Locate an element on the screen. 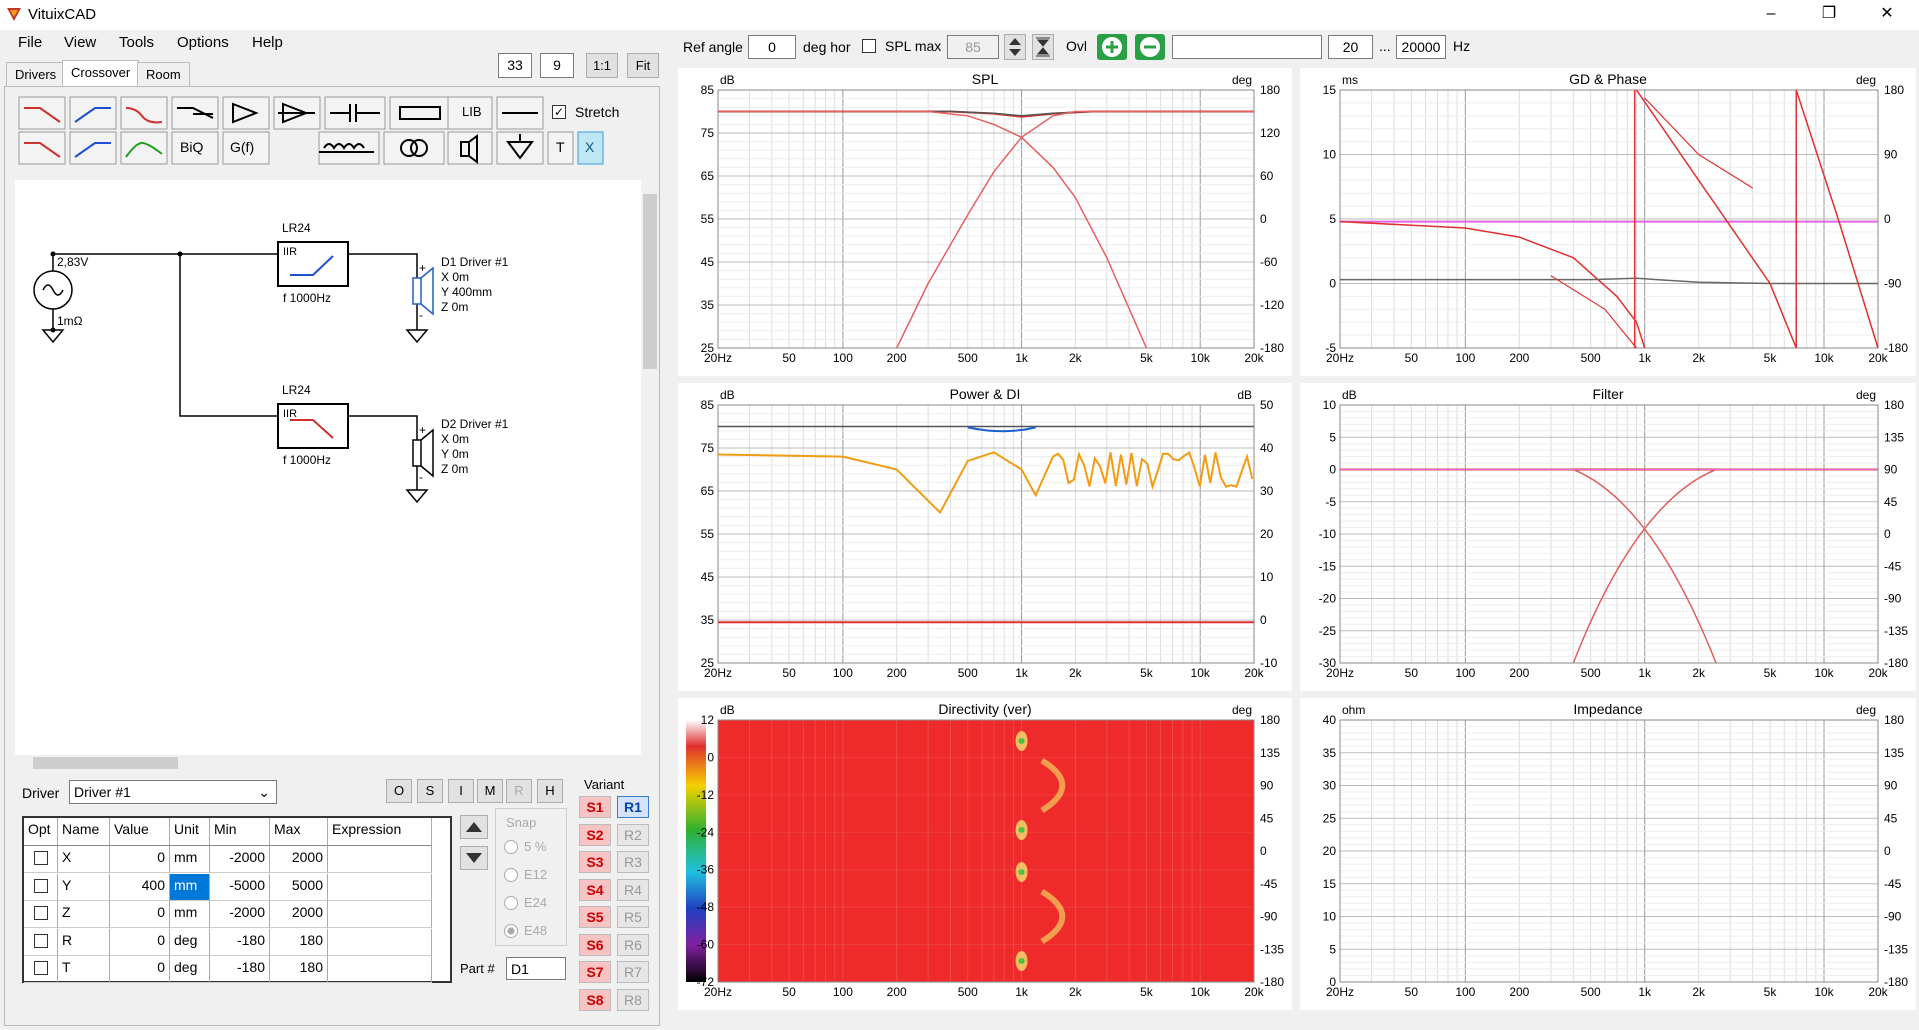 The height and width of the screenshot is (1030, 1919). menu-tools: Tools is located at coordinates (136, 42).